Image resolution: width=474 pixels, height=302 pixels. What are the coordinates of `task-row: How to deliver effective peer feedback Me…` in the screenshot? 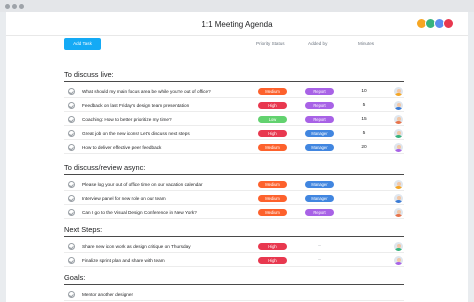 It's located at (234, 148).